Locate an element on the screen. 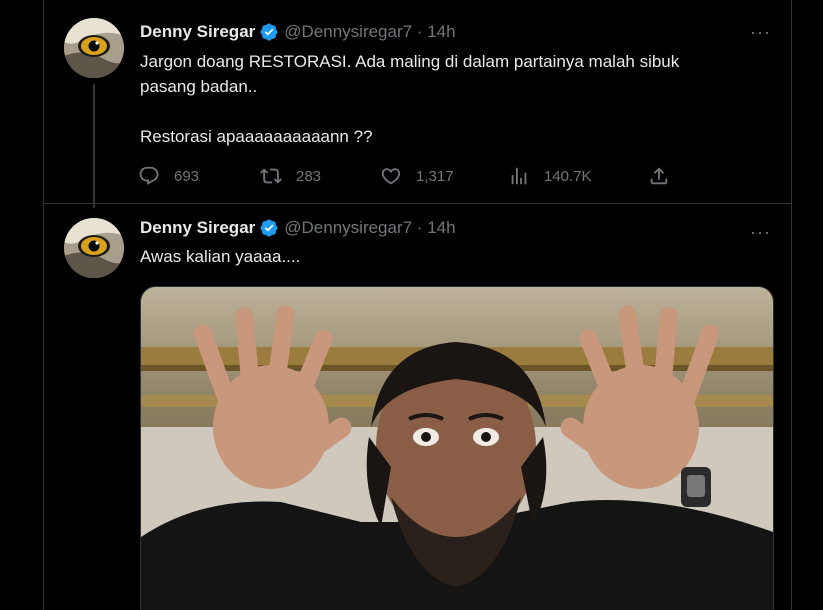 The image size is (823, 610). views-button: 140.7K is located at coordinates (550, 176).